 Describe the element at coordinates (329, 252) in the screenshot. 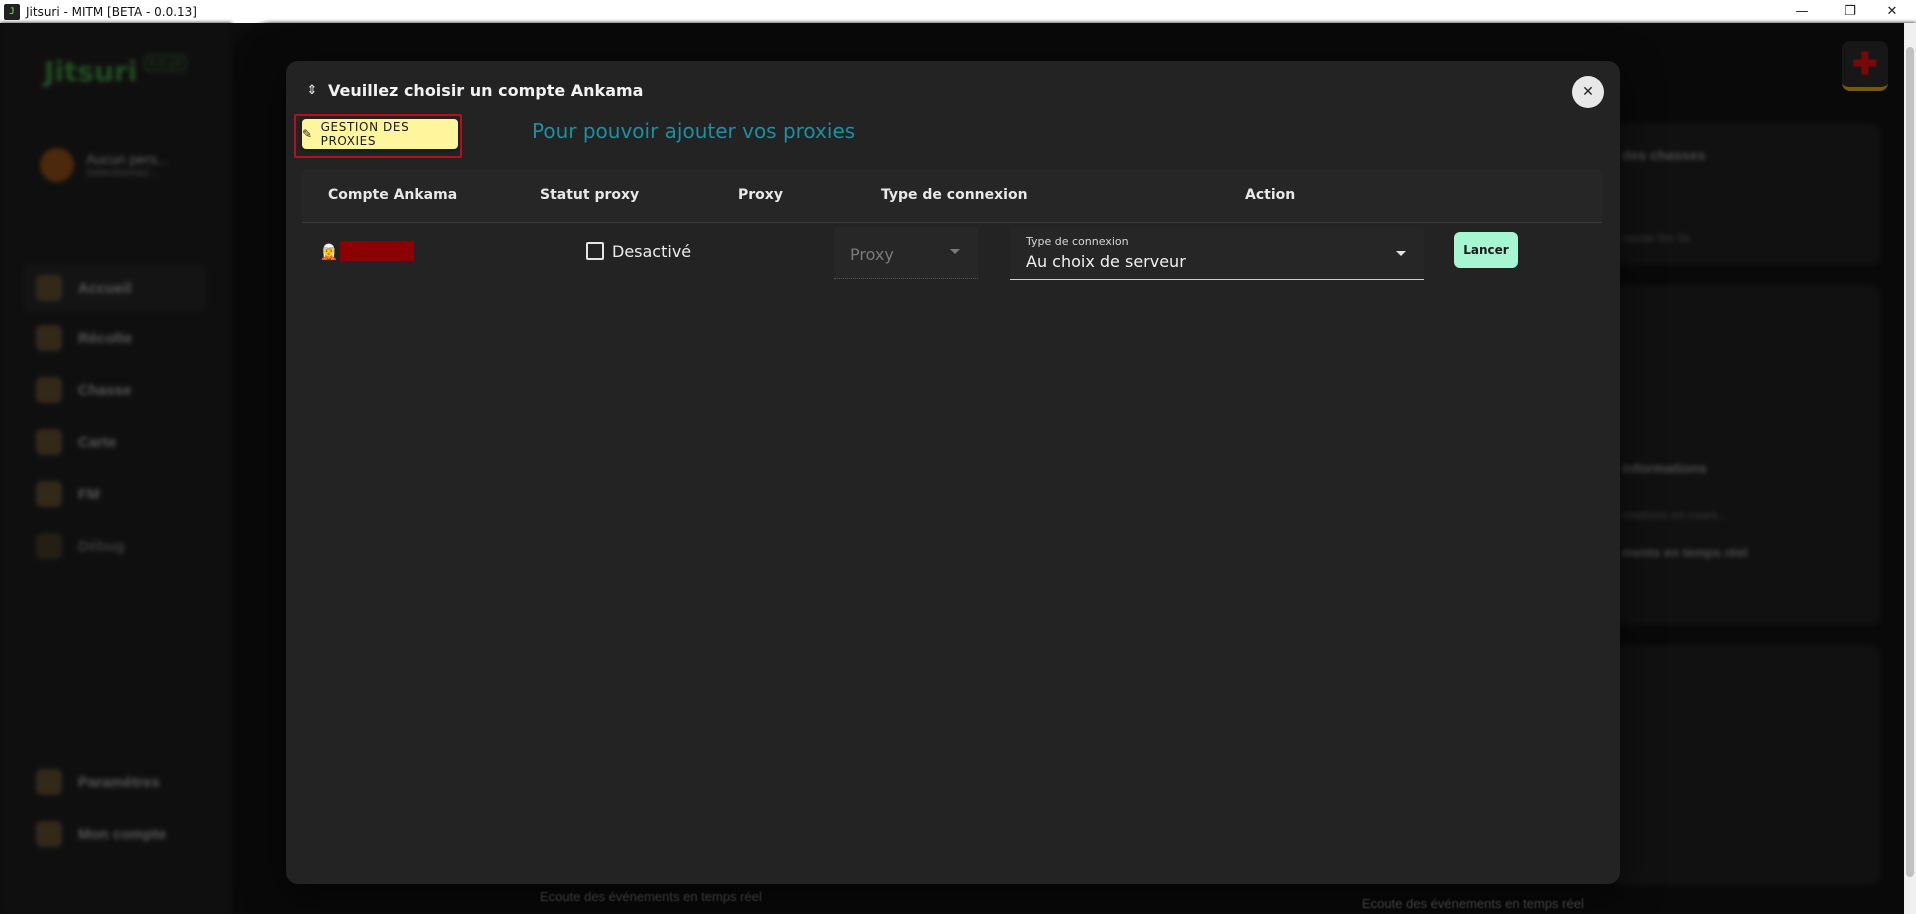

I see `account-avatar-icon: 🧝` at that location.